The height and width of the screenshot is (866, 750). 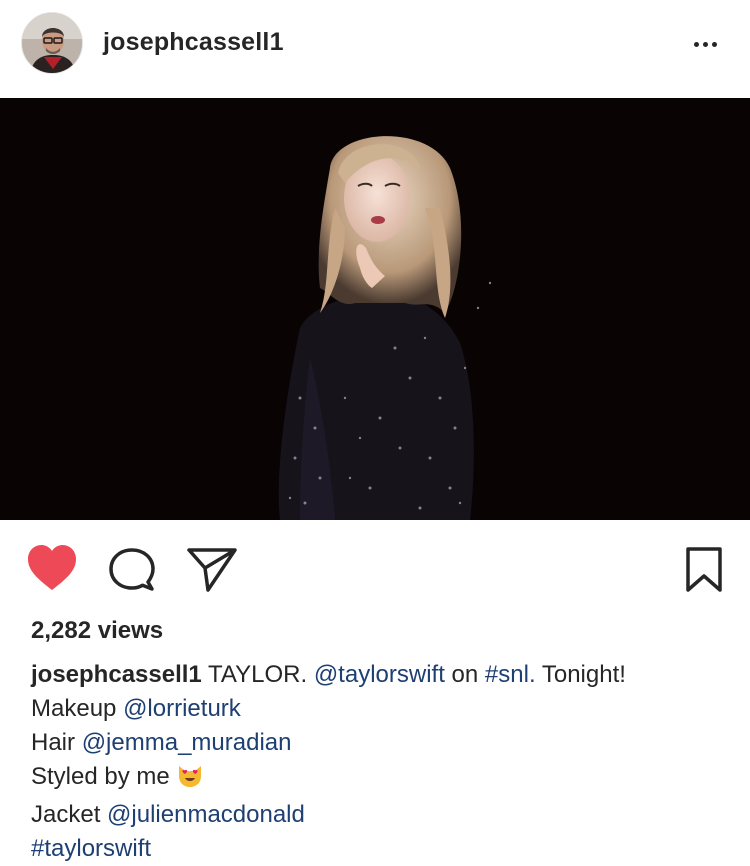 I want to click on caption-text: TAYLOR., so click(x=258, y=674).